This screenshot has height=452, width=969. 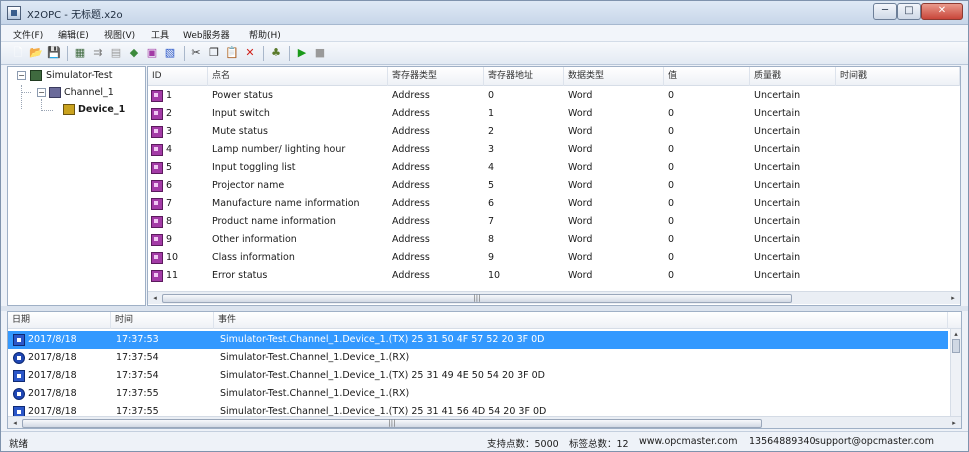 What do you see at coordinates (89, 92) in the screenshot?
I see `tree-node-channel: Channel_1` at bounding box center [89, 92].